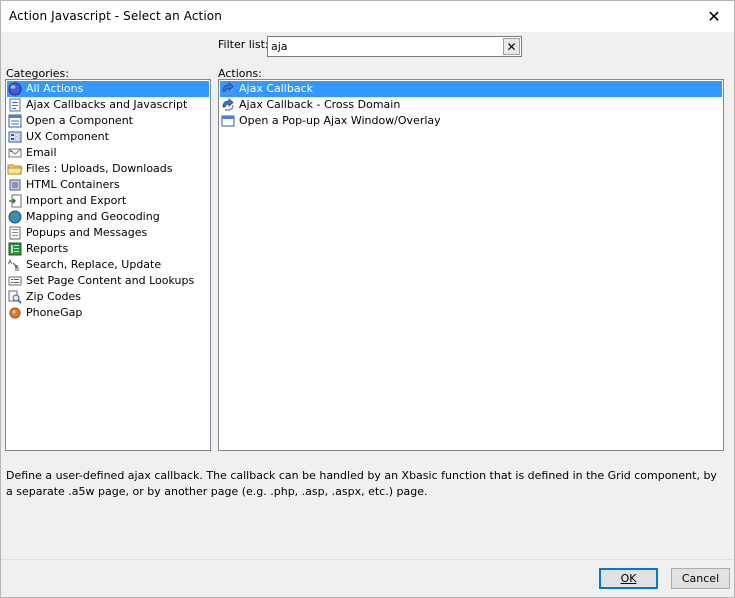 Image resolution: width=735 pixels, height=598 pixels. What do you see at coordinates (108, 297) in the screenshot?
I see `category-item-zip-codes: Zip Codes` at bounding box center [108, 297].